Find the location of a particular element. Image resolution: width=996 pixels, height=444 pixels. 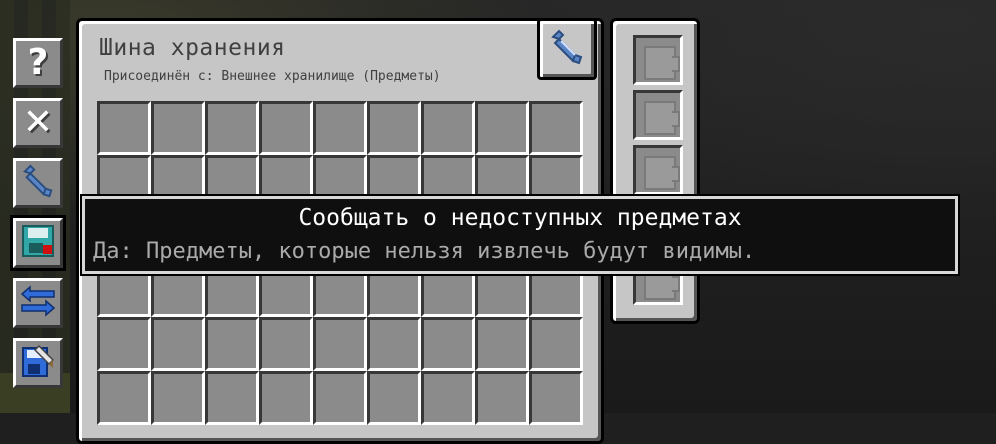

panel-title: Шина хранения is located at coordinates (192, 48).